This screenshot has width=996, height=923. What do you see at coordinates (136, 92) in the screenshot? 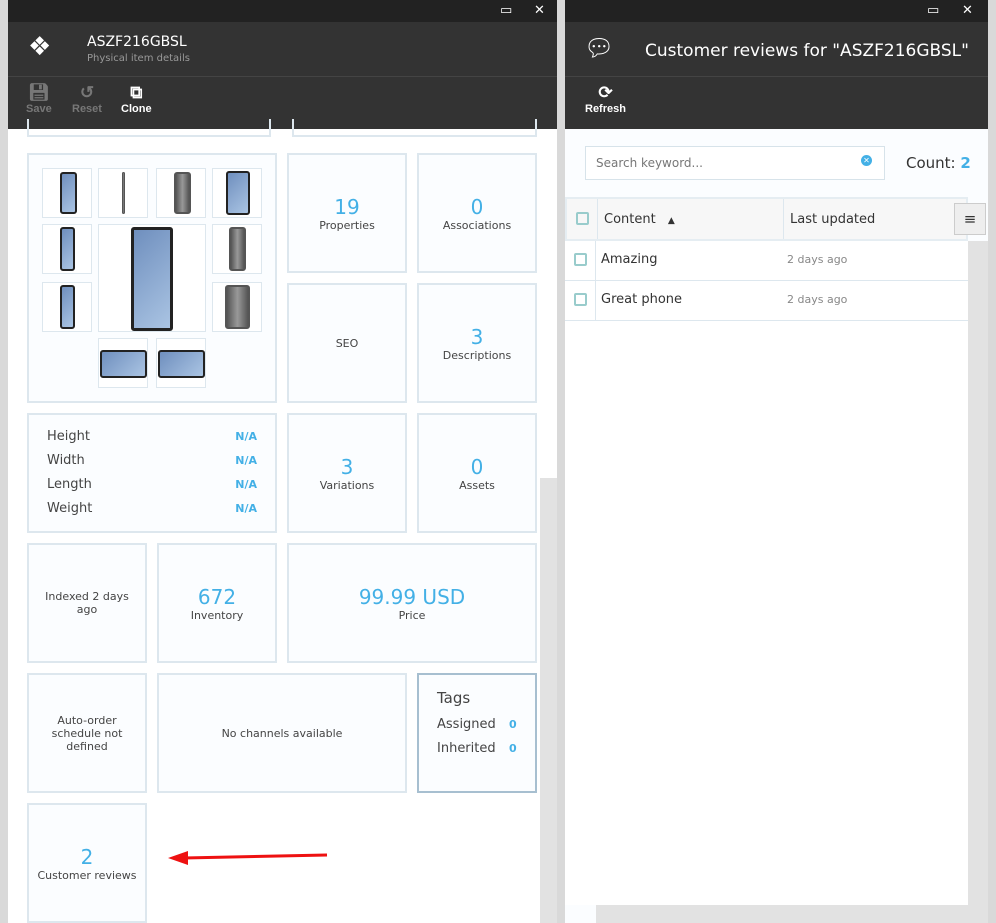
I see `copy-icon: ⧉` at bounding box center [136, 92].